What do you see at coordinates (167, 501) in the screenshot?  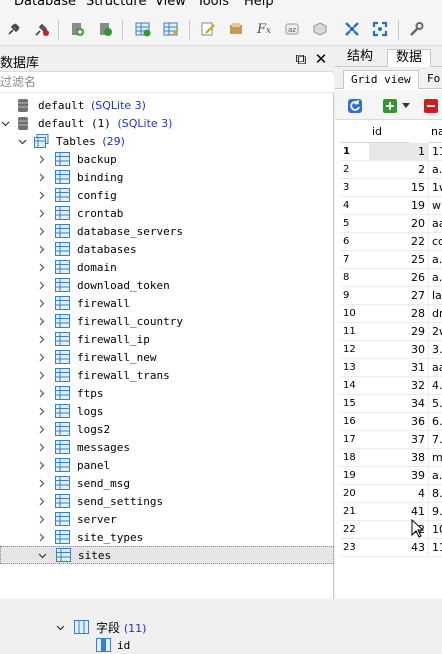 I see `tree-table-send-settings: send_settings` at bounding box center [167, 501].